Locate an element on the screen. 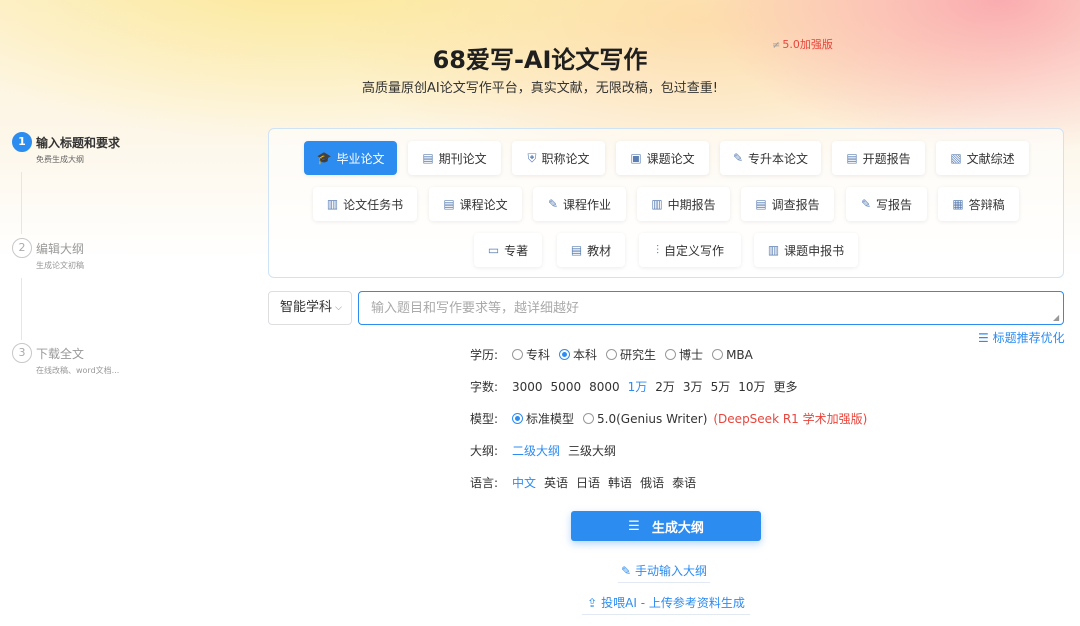 Image resolution: width=1080 pixels, height=626 pixels. app-title: 68爱写-AI论文写作 is located at coordinates (540, 60).